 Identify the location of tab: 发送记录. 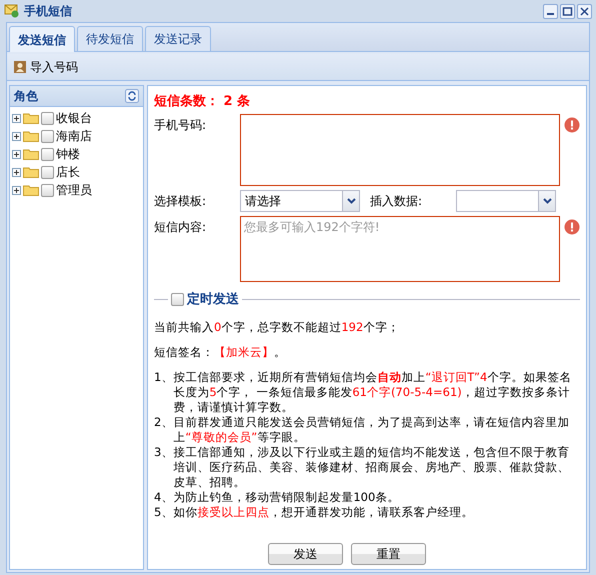
(178, 38).